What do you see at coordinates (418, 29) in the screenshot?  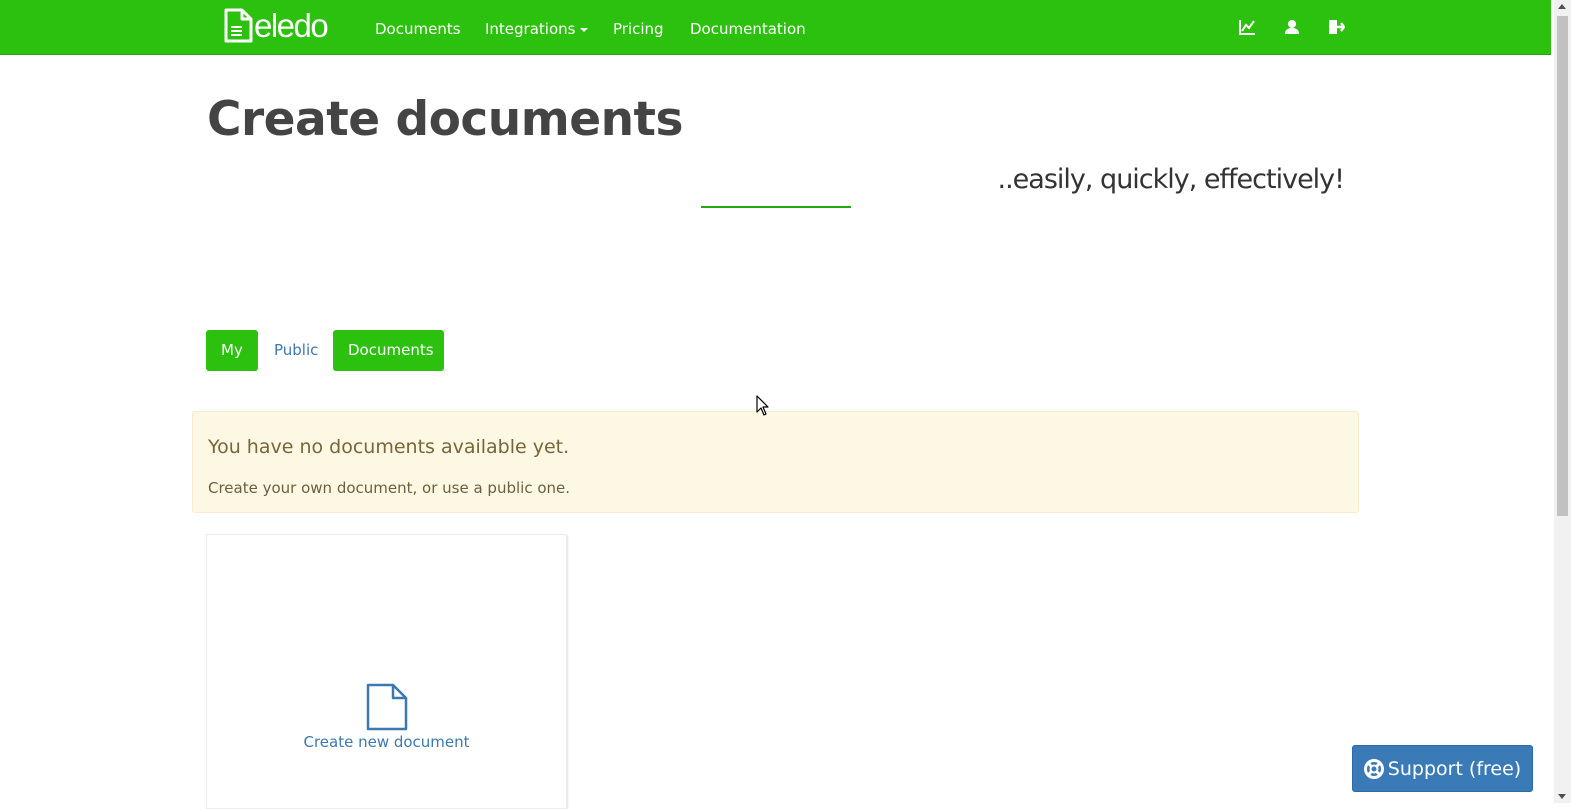 I see `nav-documents: Documents` at bounding box center [418, 29].